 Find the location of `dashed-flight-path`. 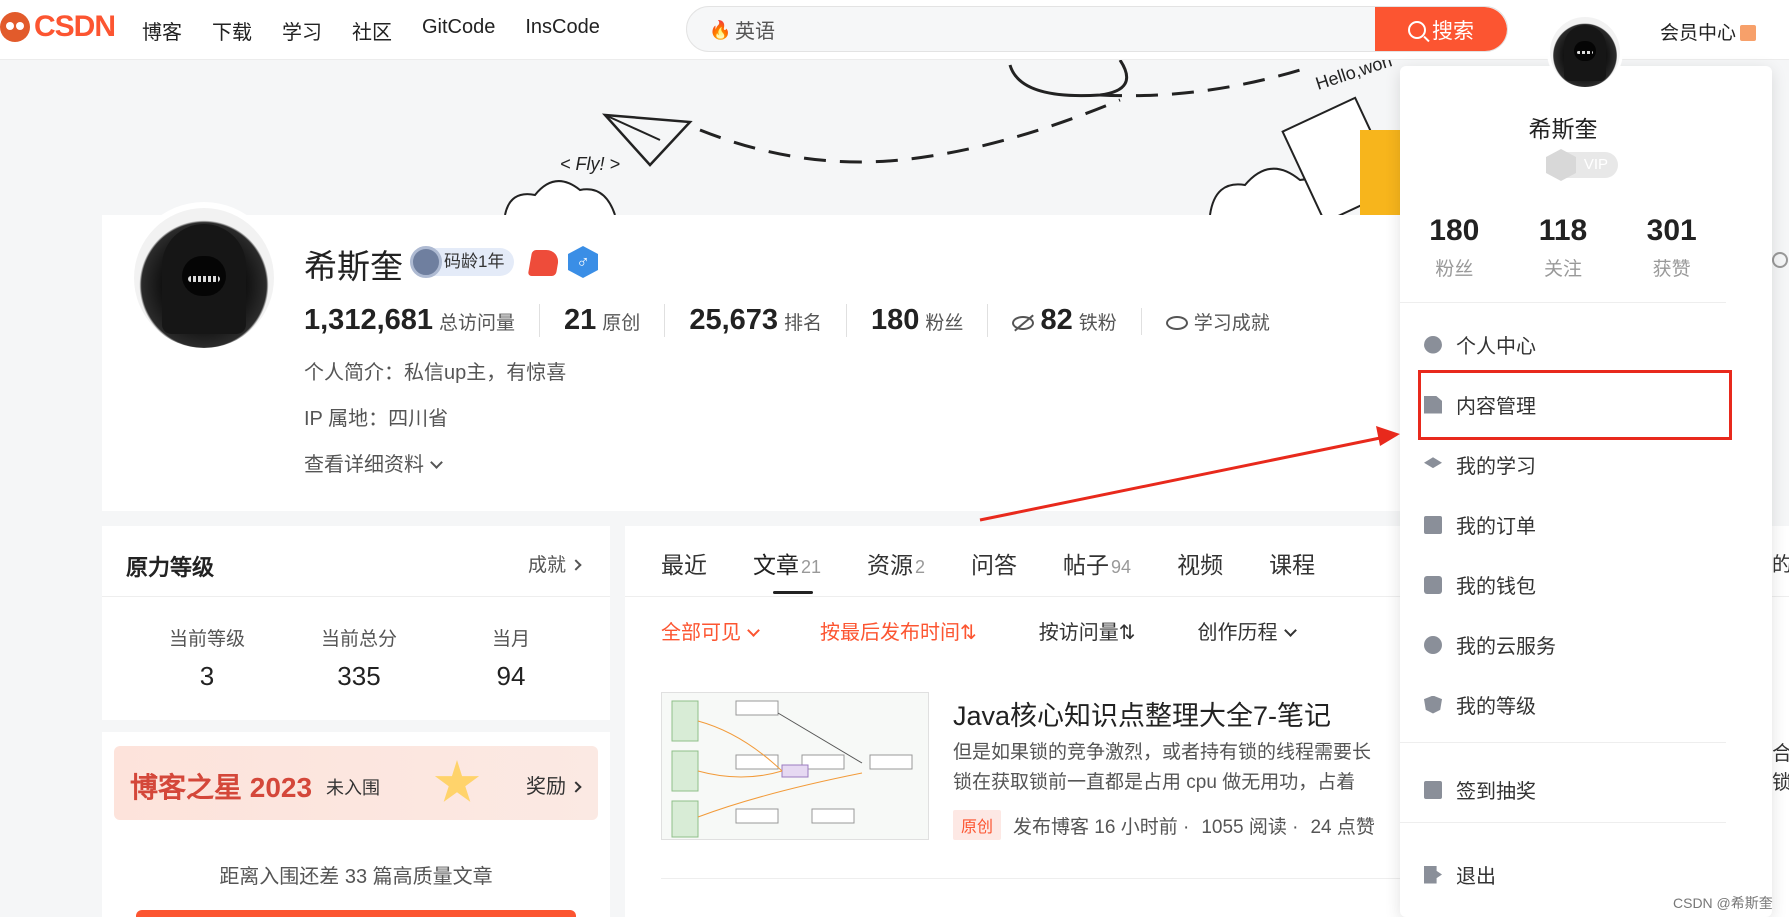

dashed-flight-path is located at coordinates (910, 131).